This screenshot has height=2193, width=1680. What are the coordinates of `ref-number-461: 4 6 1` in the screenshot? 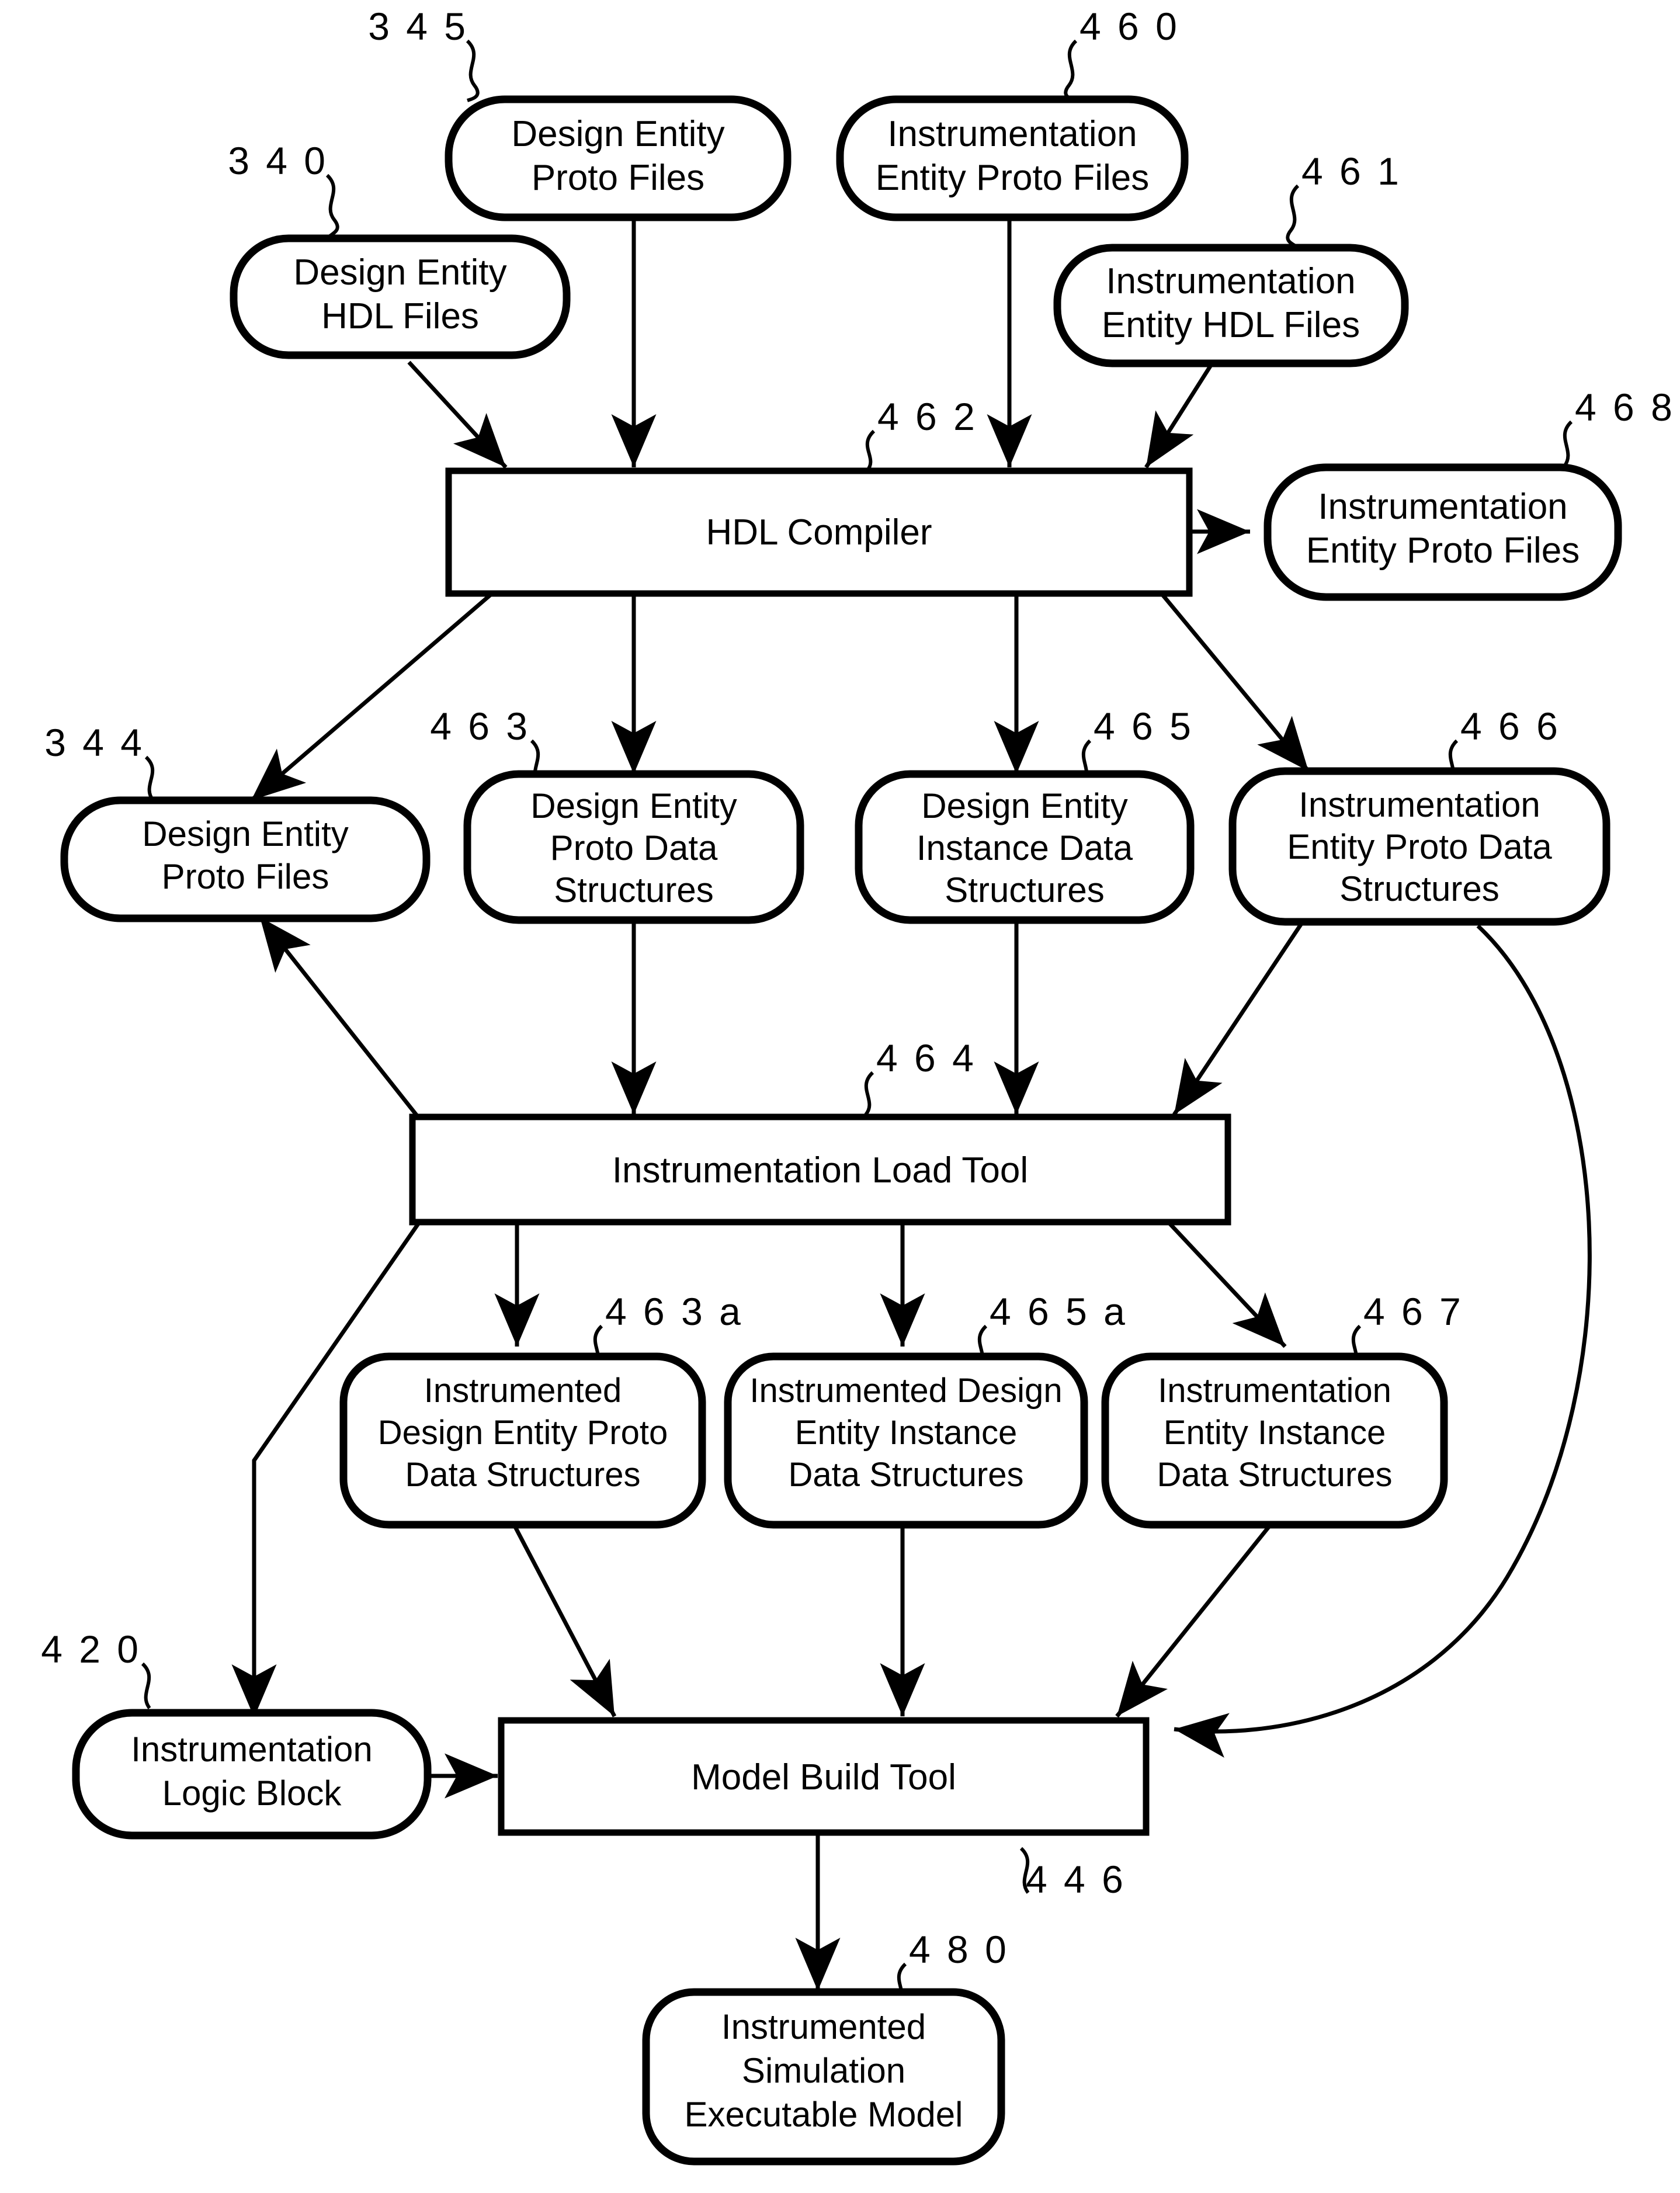 It's located at (1351, 171).